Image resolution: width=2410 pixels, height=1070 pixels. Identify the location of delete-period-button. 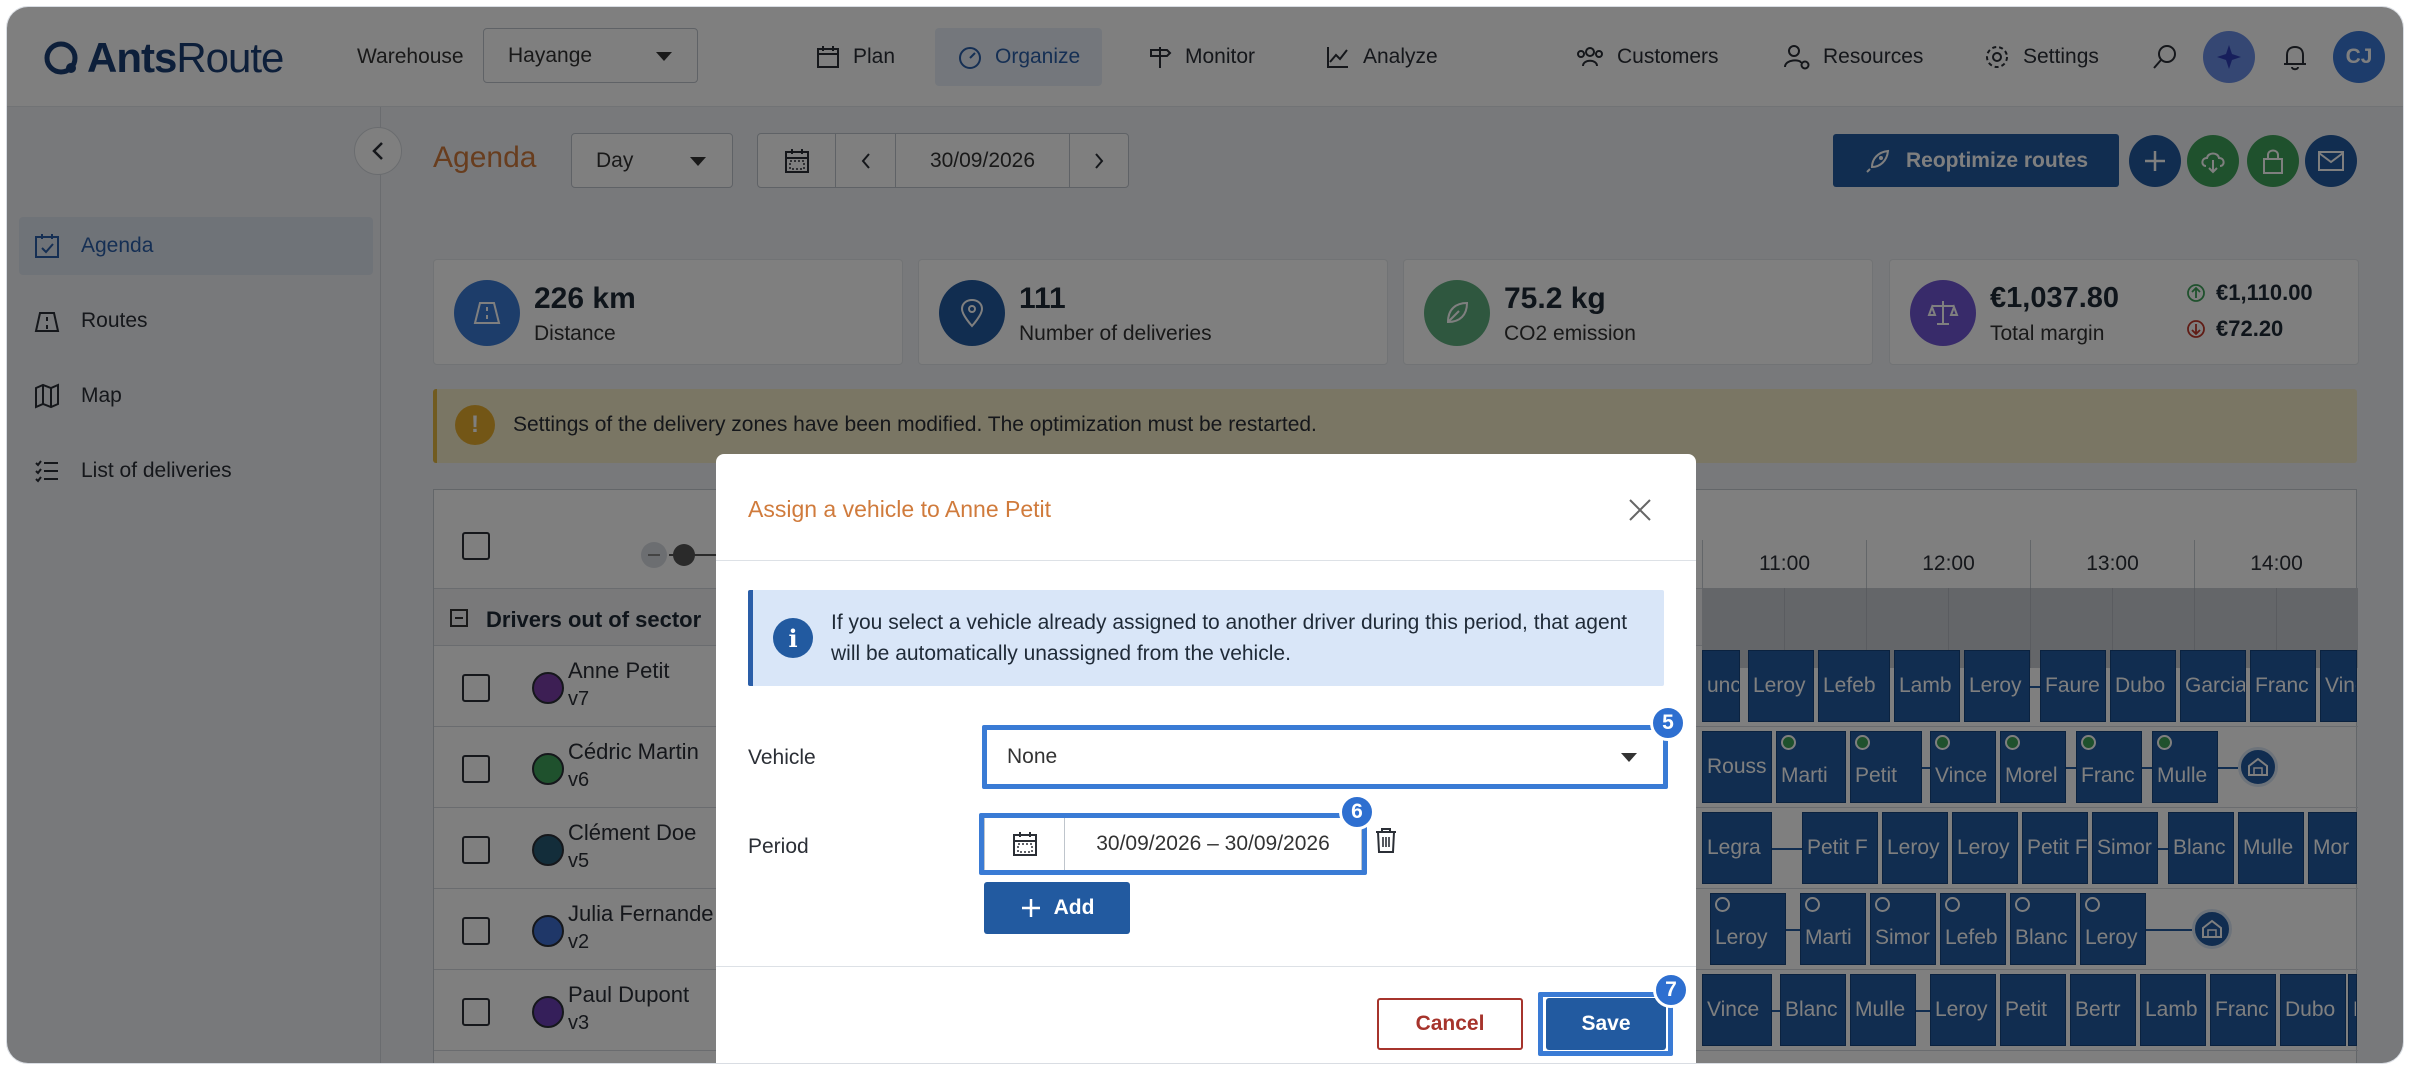
(1386, 842).